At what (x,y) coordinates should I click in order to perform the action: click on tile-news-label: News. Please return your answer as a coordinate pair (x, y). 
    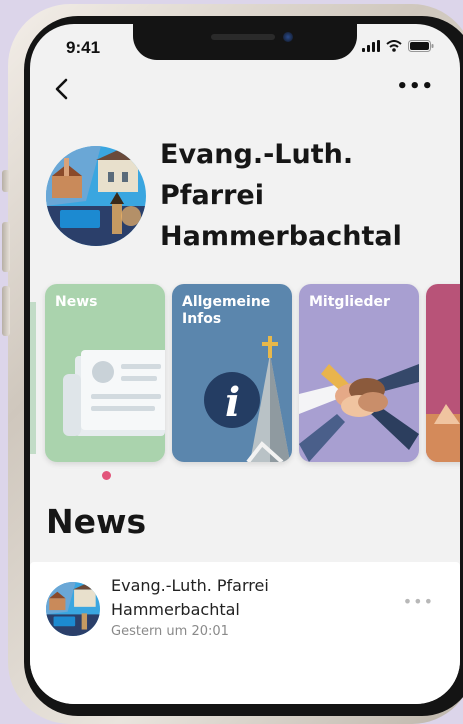
    Looking at the image, I should click on (76, 302).